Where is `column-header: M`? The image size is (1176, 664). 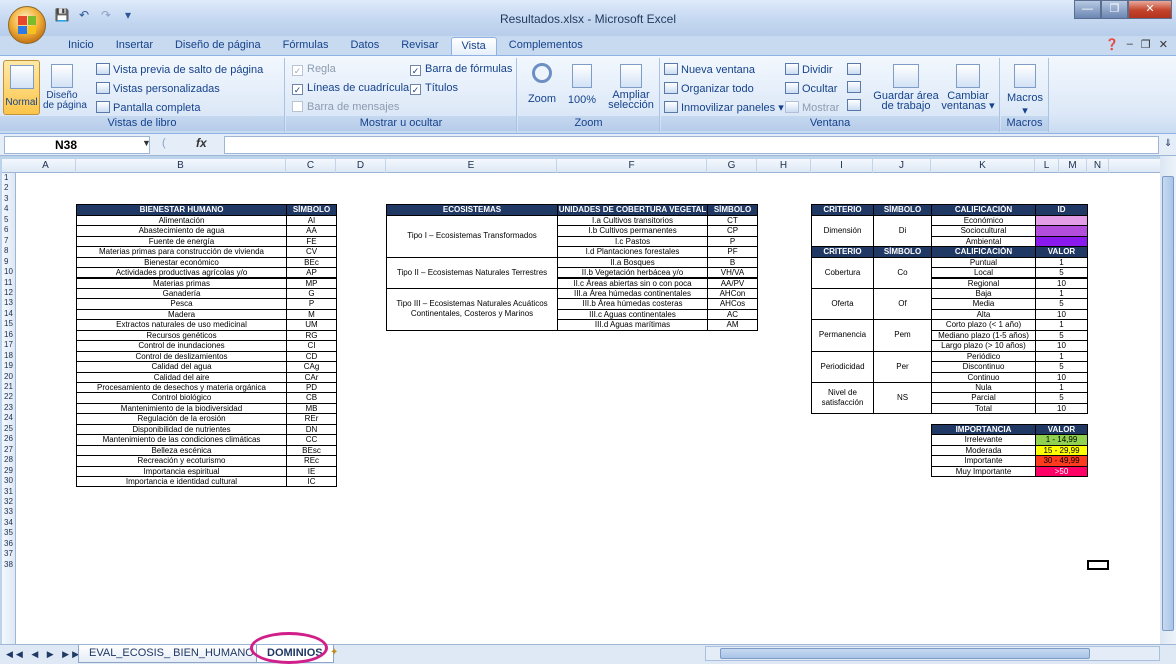
column-header: M is located at coordinates (1073, 166).